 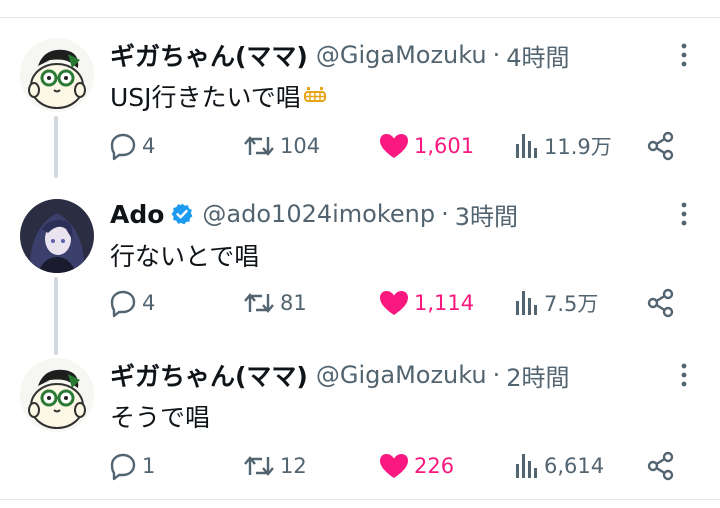 What do you see at coordinates (434, 466) in the screenshot?
I see `like-count: 226` at bounding box center [434, 466].